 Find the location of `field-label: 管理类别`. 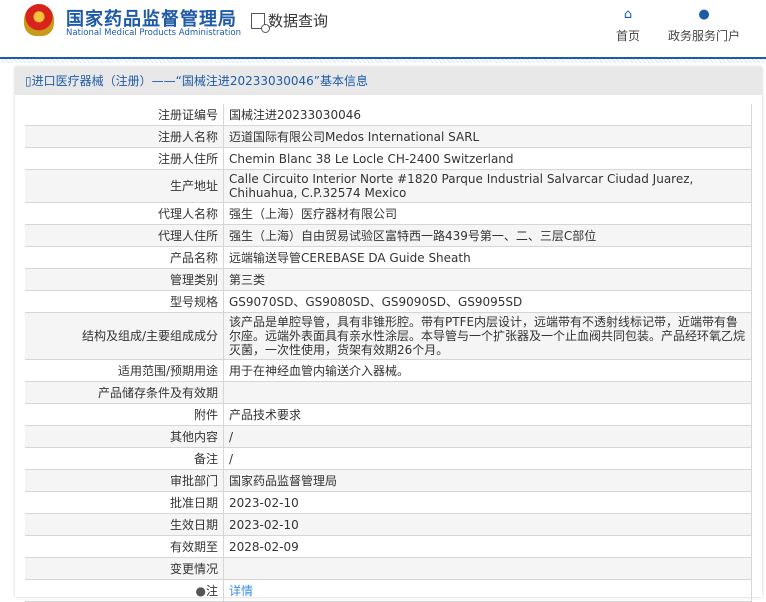

field-label: 管理类别 is located at coordinates (124, 279).